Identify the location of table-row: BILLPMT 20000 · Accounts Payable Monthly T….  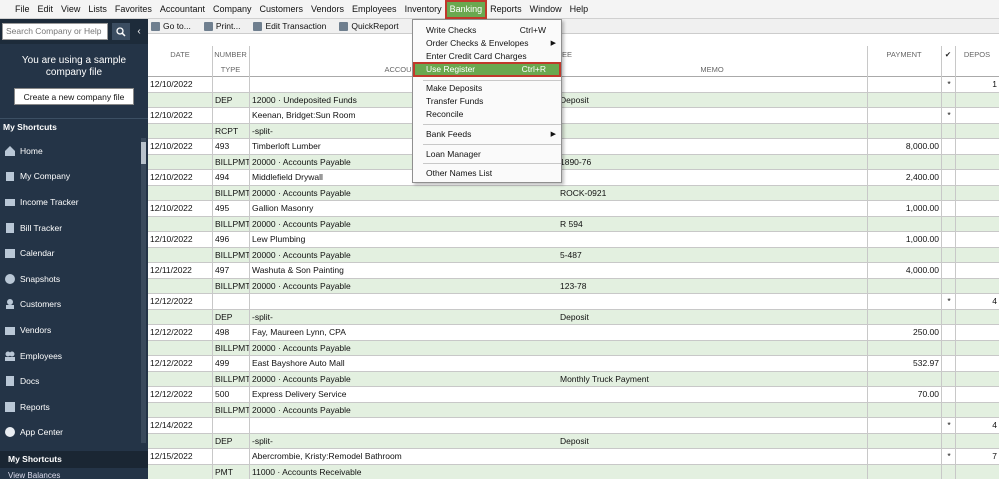
(573, 379).